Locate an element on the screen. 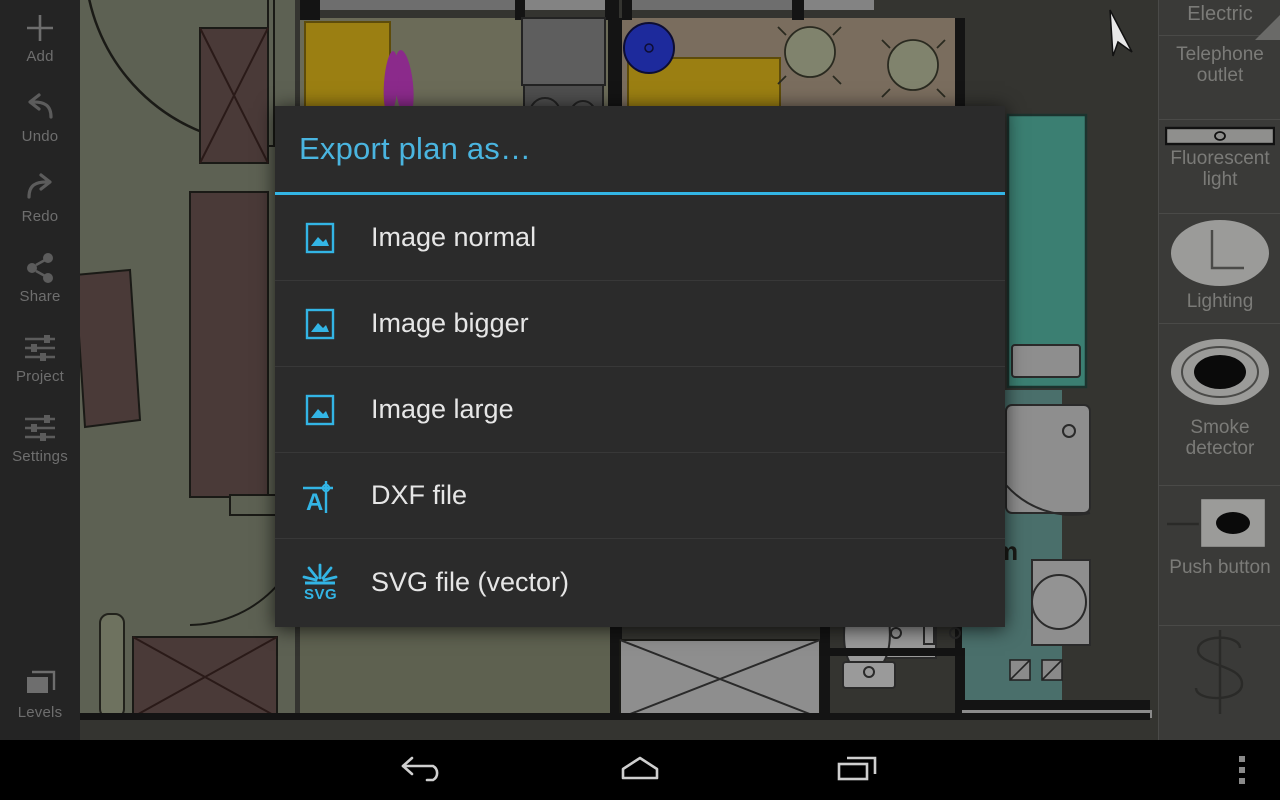  palette-item-label: Telephone outlet is located at coordinates (1220, 65).